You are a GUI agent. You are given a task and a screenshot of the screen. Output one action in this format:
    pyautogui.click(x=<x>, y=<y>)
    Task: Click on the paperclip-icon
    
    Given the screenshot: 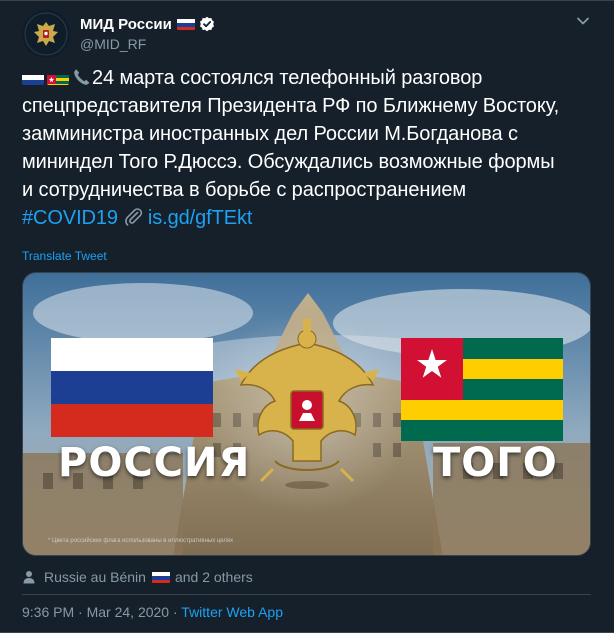 What is the action you would take?
    pyautogui.click(x=134, y=217)
    